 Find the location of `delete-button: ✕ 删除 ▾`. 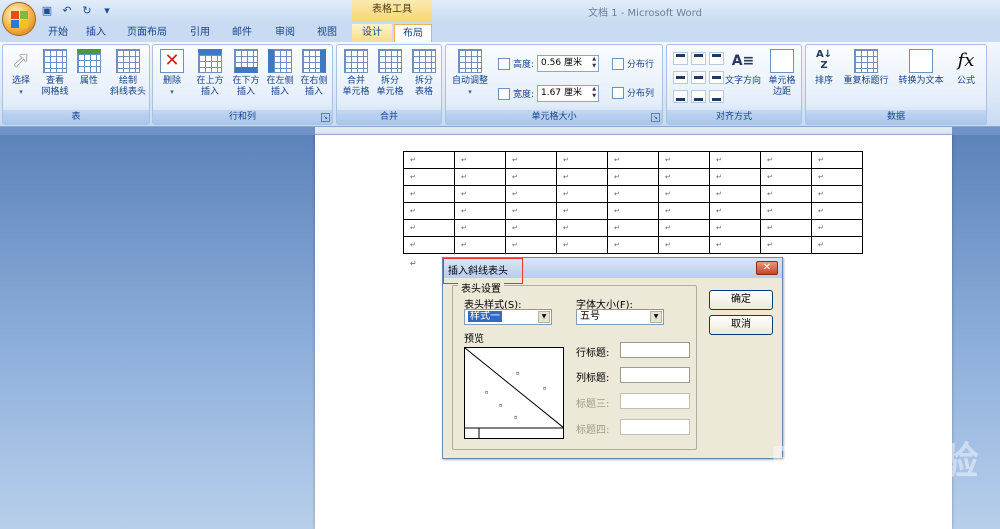

delete-button: ✕ 删除 ▾ is located at coordinates (172, 73).